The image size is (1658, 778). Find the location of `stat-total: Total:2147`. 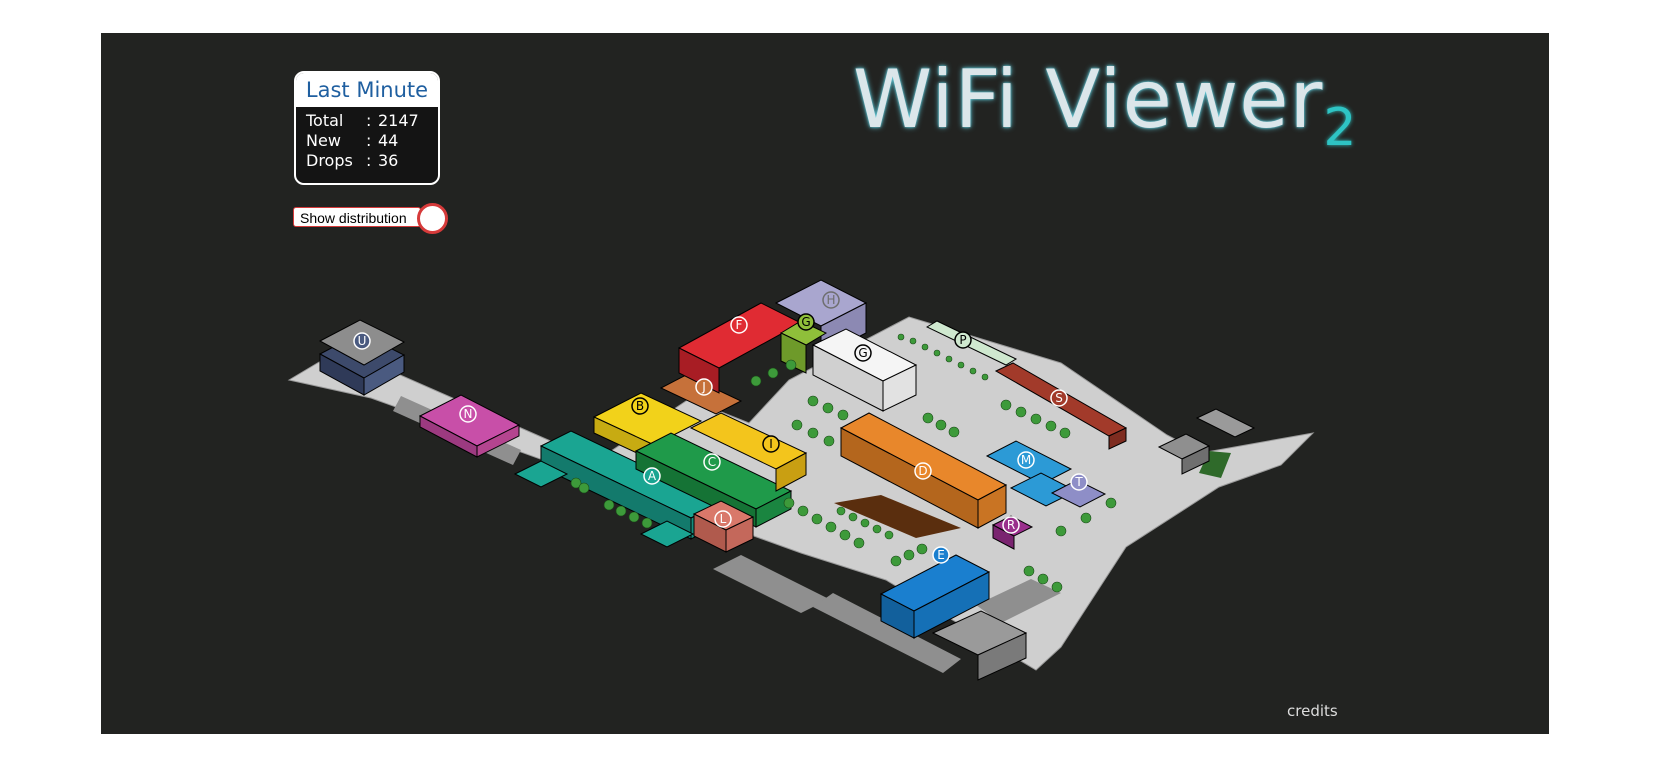

stat-total: Total:2147 is located at coordinates (372, 121).